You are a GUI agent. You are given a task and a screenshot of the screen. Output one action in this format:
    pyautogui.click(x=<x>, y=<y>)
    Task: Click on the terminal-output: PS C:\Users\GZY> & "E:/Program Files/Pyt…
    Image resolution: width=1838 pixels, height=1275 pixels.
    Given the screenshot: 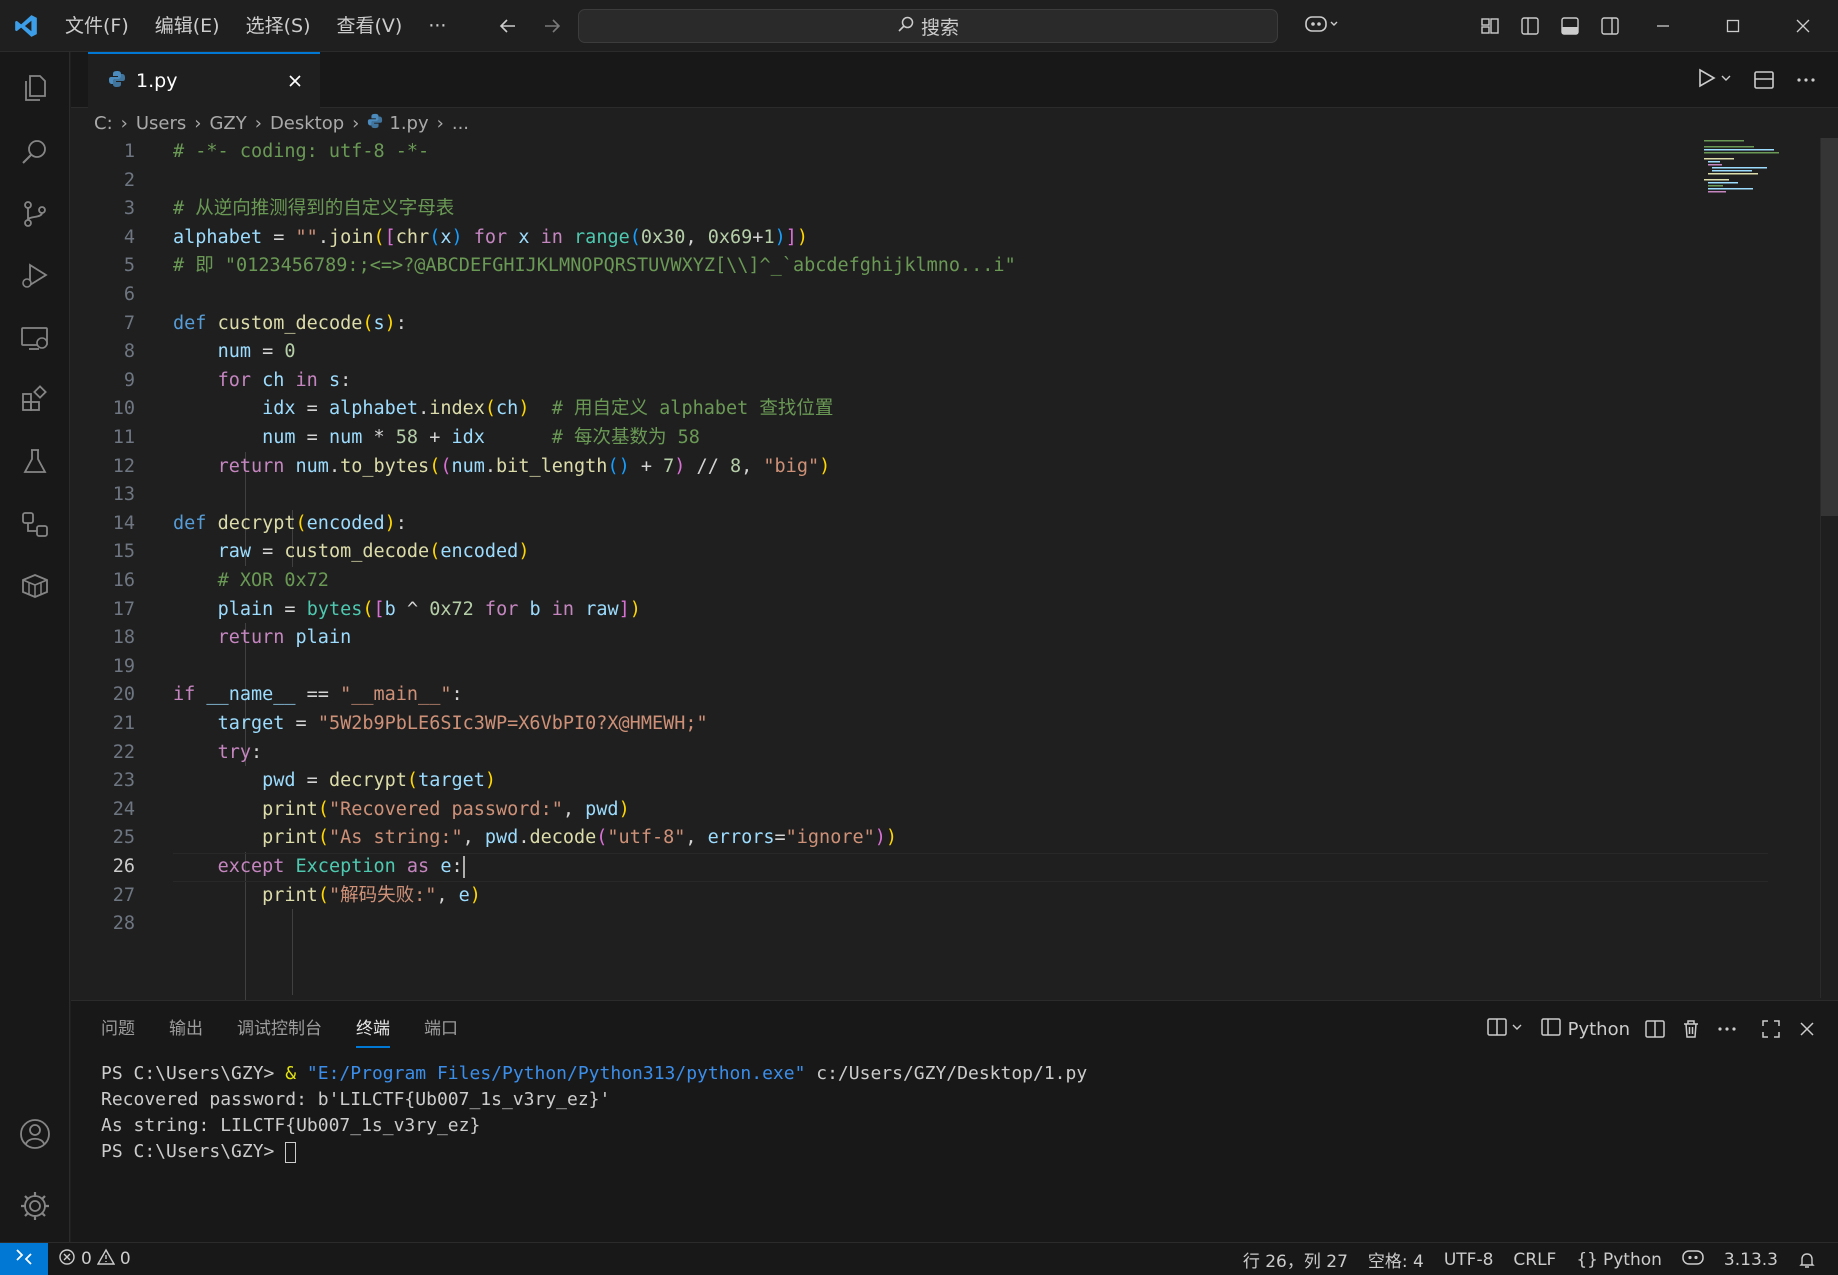 What is the action you would take?
    pyautogui.click(x=594, y=1113)
    